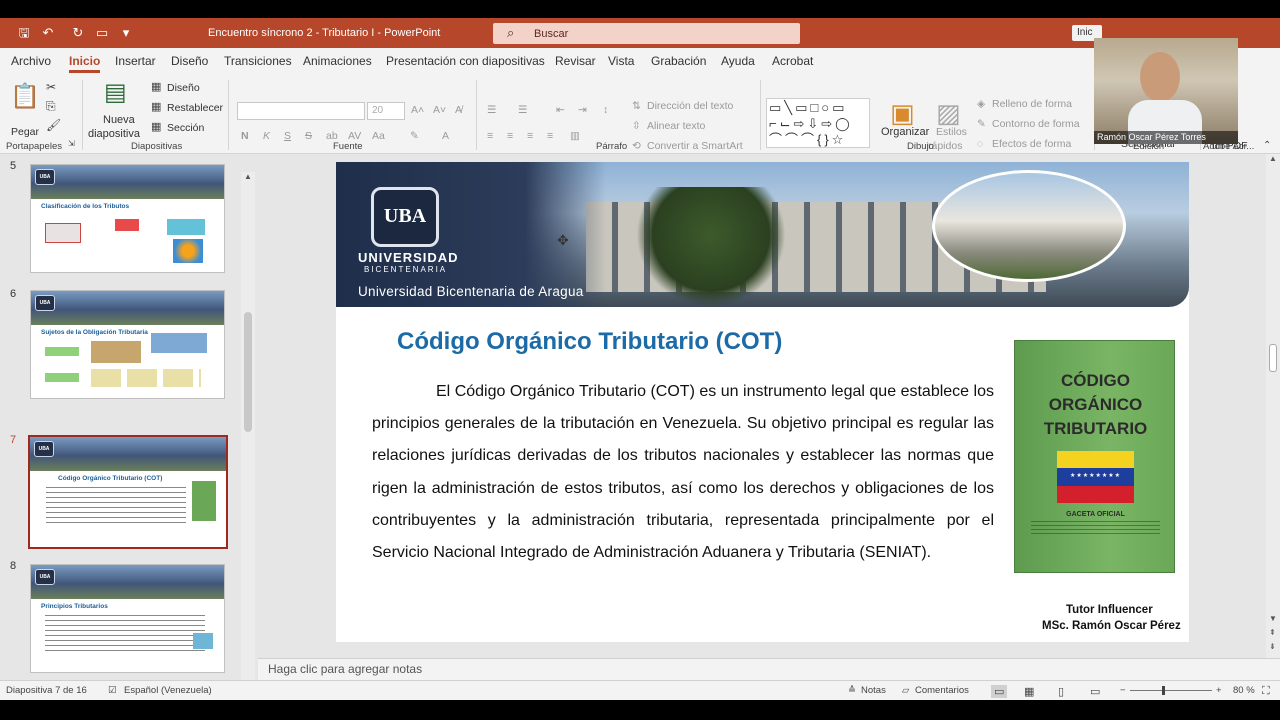 This screenshot has height=720, width=1280. What do you see at coordinates (127, 218) in the screenshot?
I see `slide-thumbnail-5: UBA Clasificación de los Tributos` at bounding box center [127, 218].